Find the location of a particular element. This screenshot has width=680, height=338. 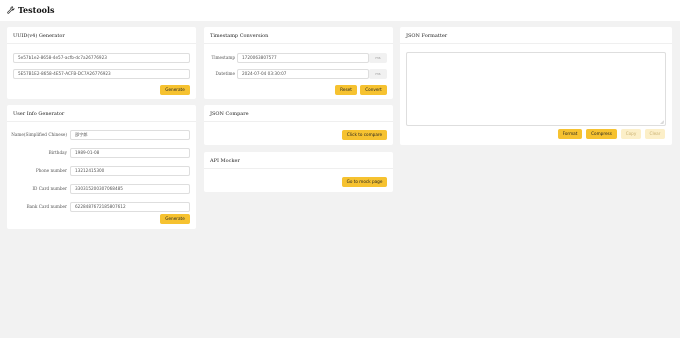

phone-field: 13212415300 is located at coordinates (130, 171).